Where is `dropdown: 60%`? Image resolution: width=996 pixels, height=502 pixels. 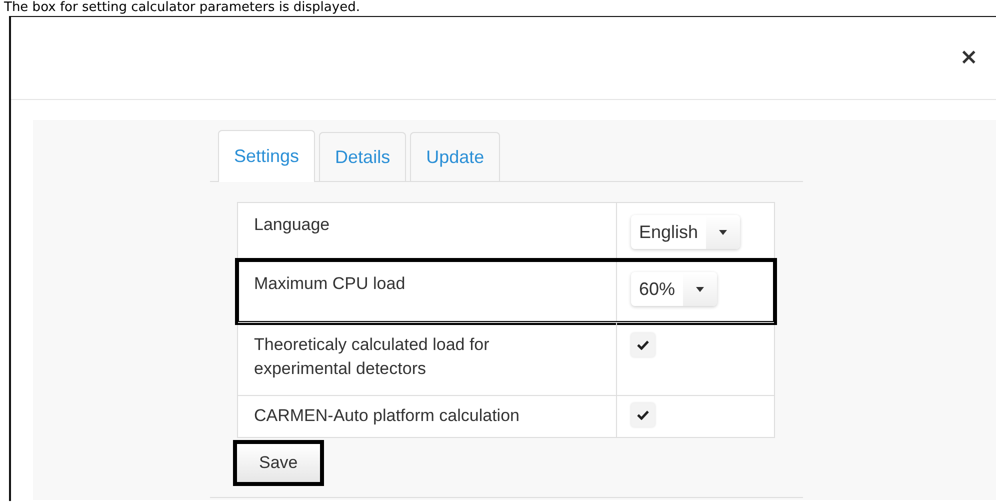 dropdown: 60% is located at coordinates (674, 289).